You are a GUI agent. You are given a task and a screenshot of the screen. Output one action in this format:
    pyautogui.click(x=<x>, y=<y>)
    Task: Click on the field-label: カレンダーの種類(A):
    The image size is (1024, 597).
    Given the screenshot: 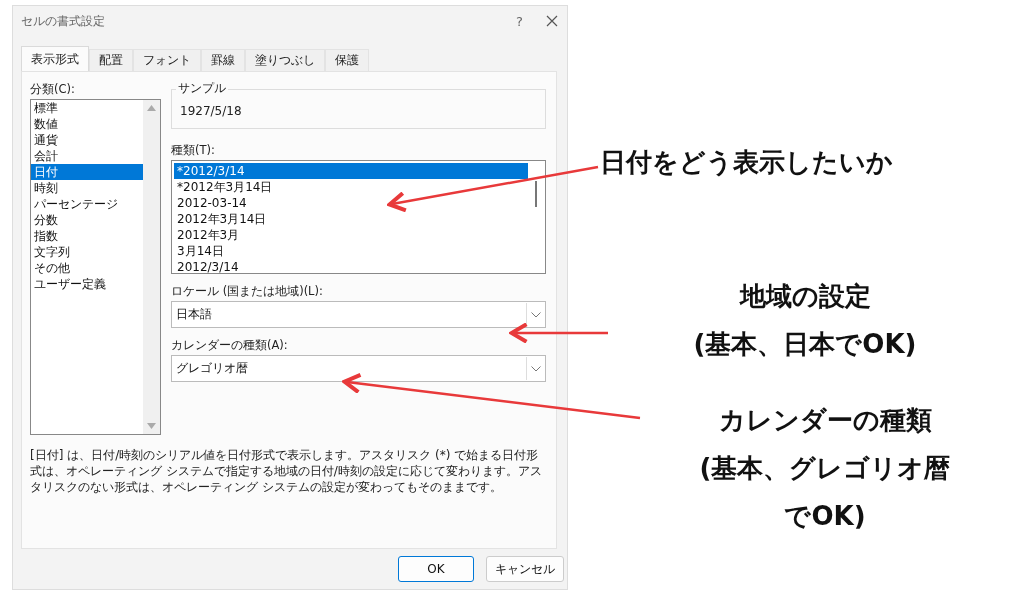 What is the action you would take?
    pyautogui.click(x=230, y=345)
    